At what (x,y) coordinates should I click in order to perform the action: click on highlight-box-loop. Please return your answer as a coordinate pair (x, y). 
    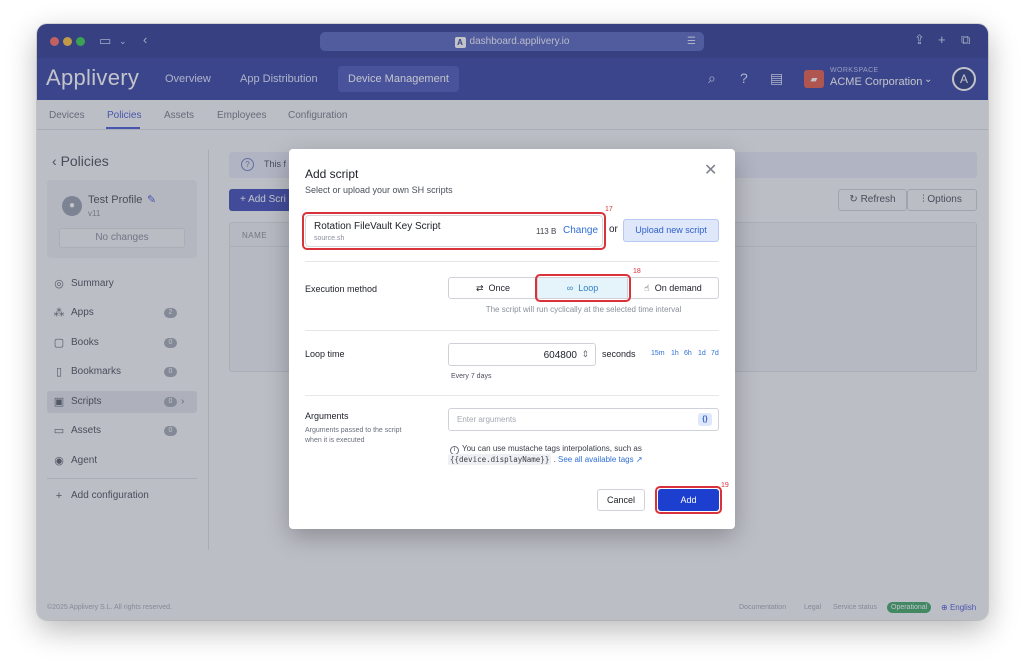
    Looking at the image, I should click on (583, 288).